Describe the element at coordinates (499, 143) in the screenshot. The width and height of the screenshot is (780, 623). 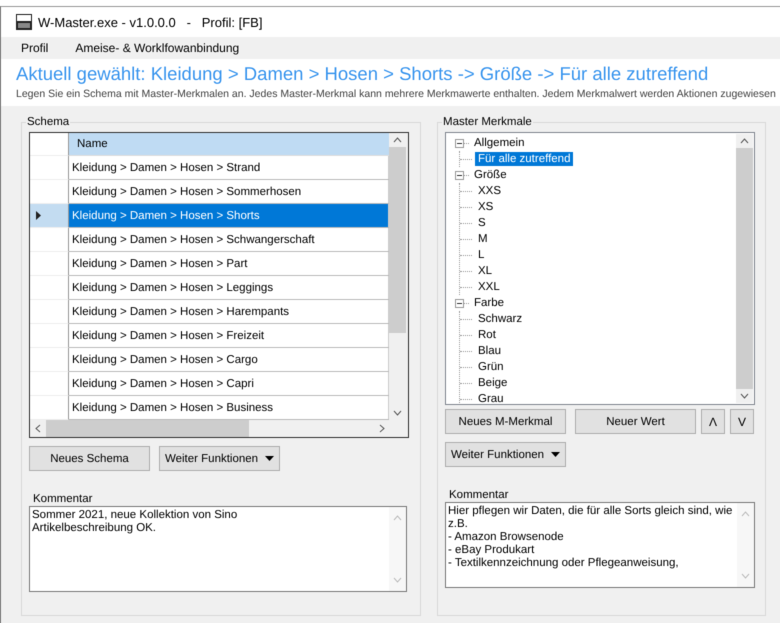
I see `tree-item: Allgemein` at that location.